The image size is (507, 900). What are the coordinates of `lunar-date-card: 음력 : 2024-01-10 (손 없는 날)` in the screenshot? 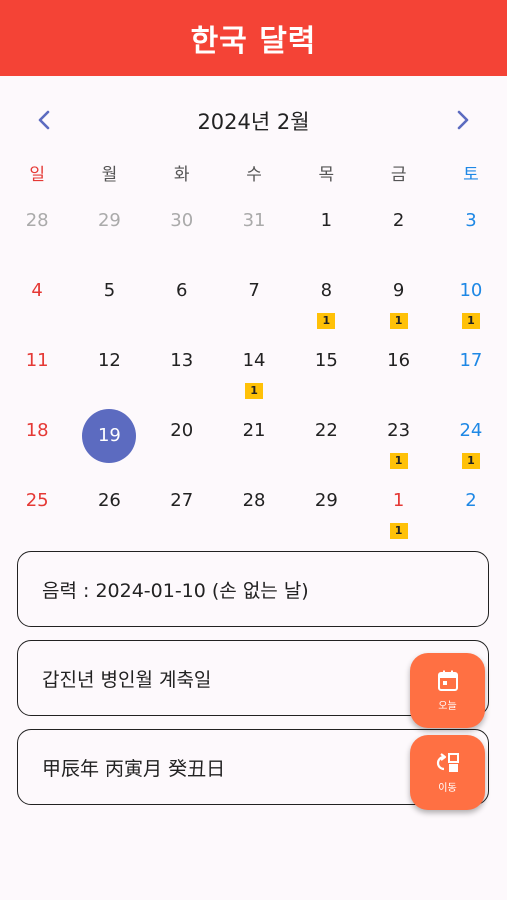 It's located at (253, 589).